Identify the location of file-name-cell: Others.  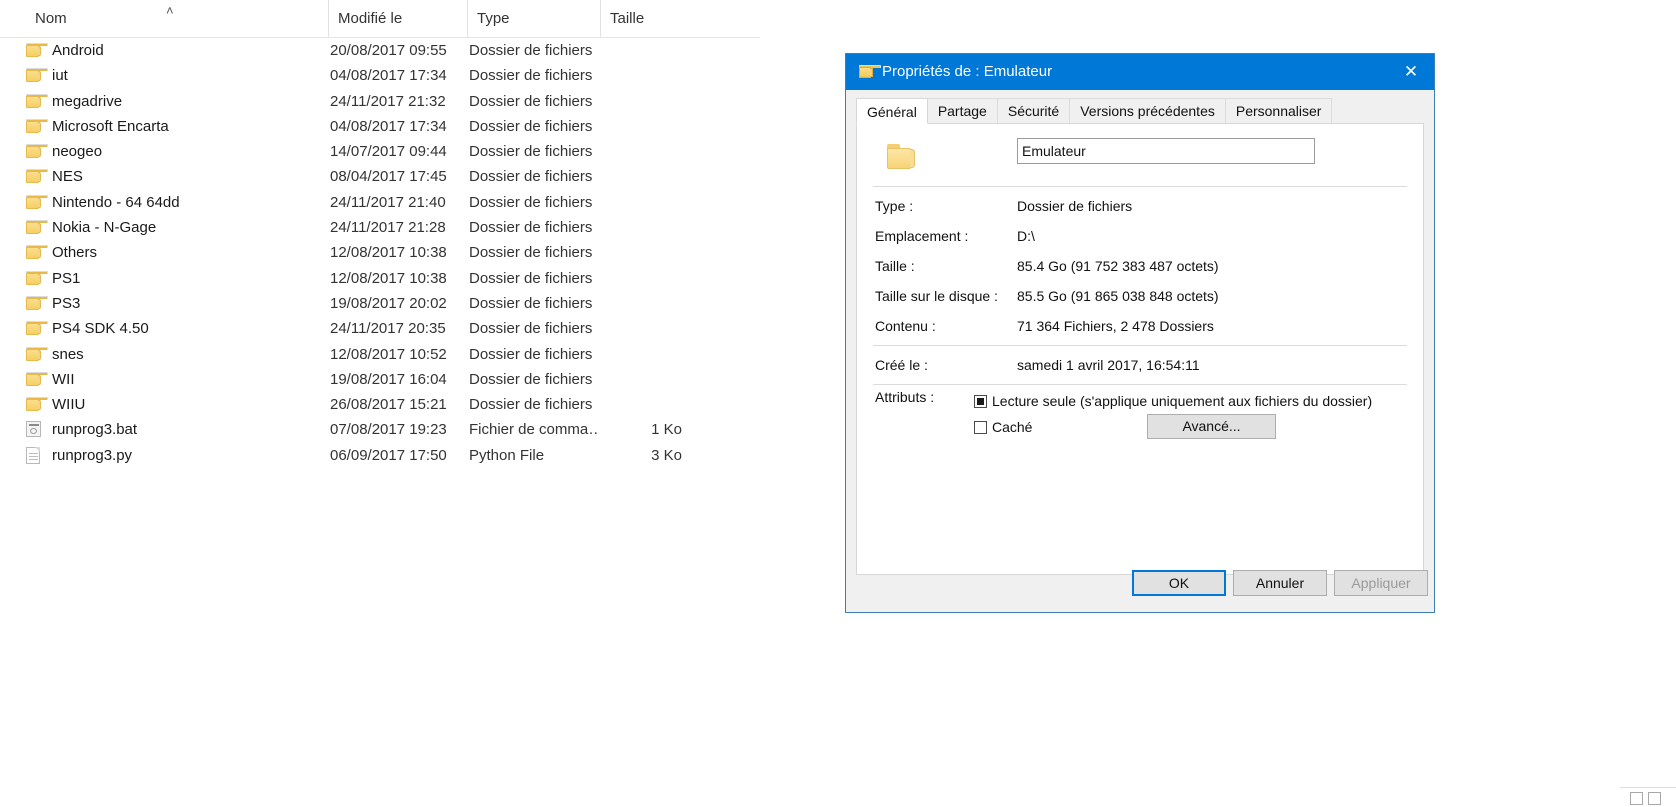
(176, 252).